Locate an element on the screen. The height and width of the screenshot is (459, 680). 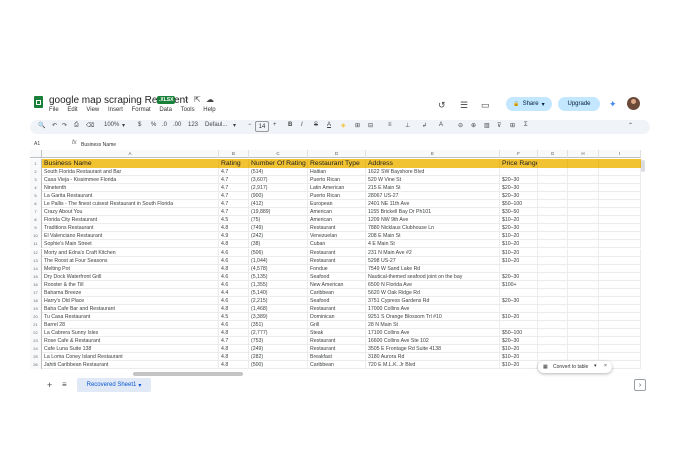
cell-number-of-rating: (242) is located at coordinates (278, 236).